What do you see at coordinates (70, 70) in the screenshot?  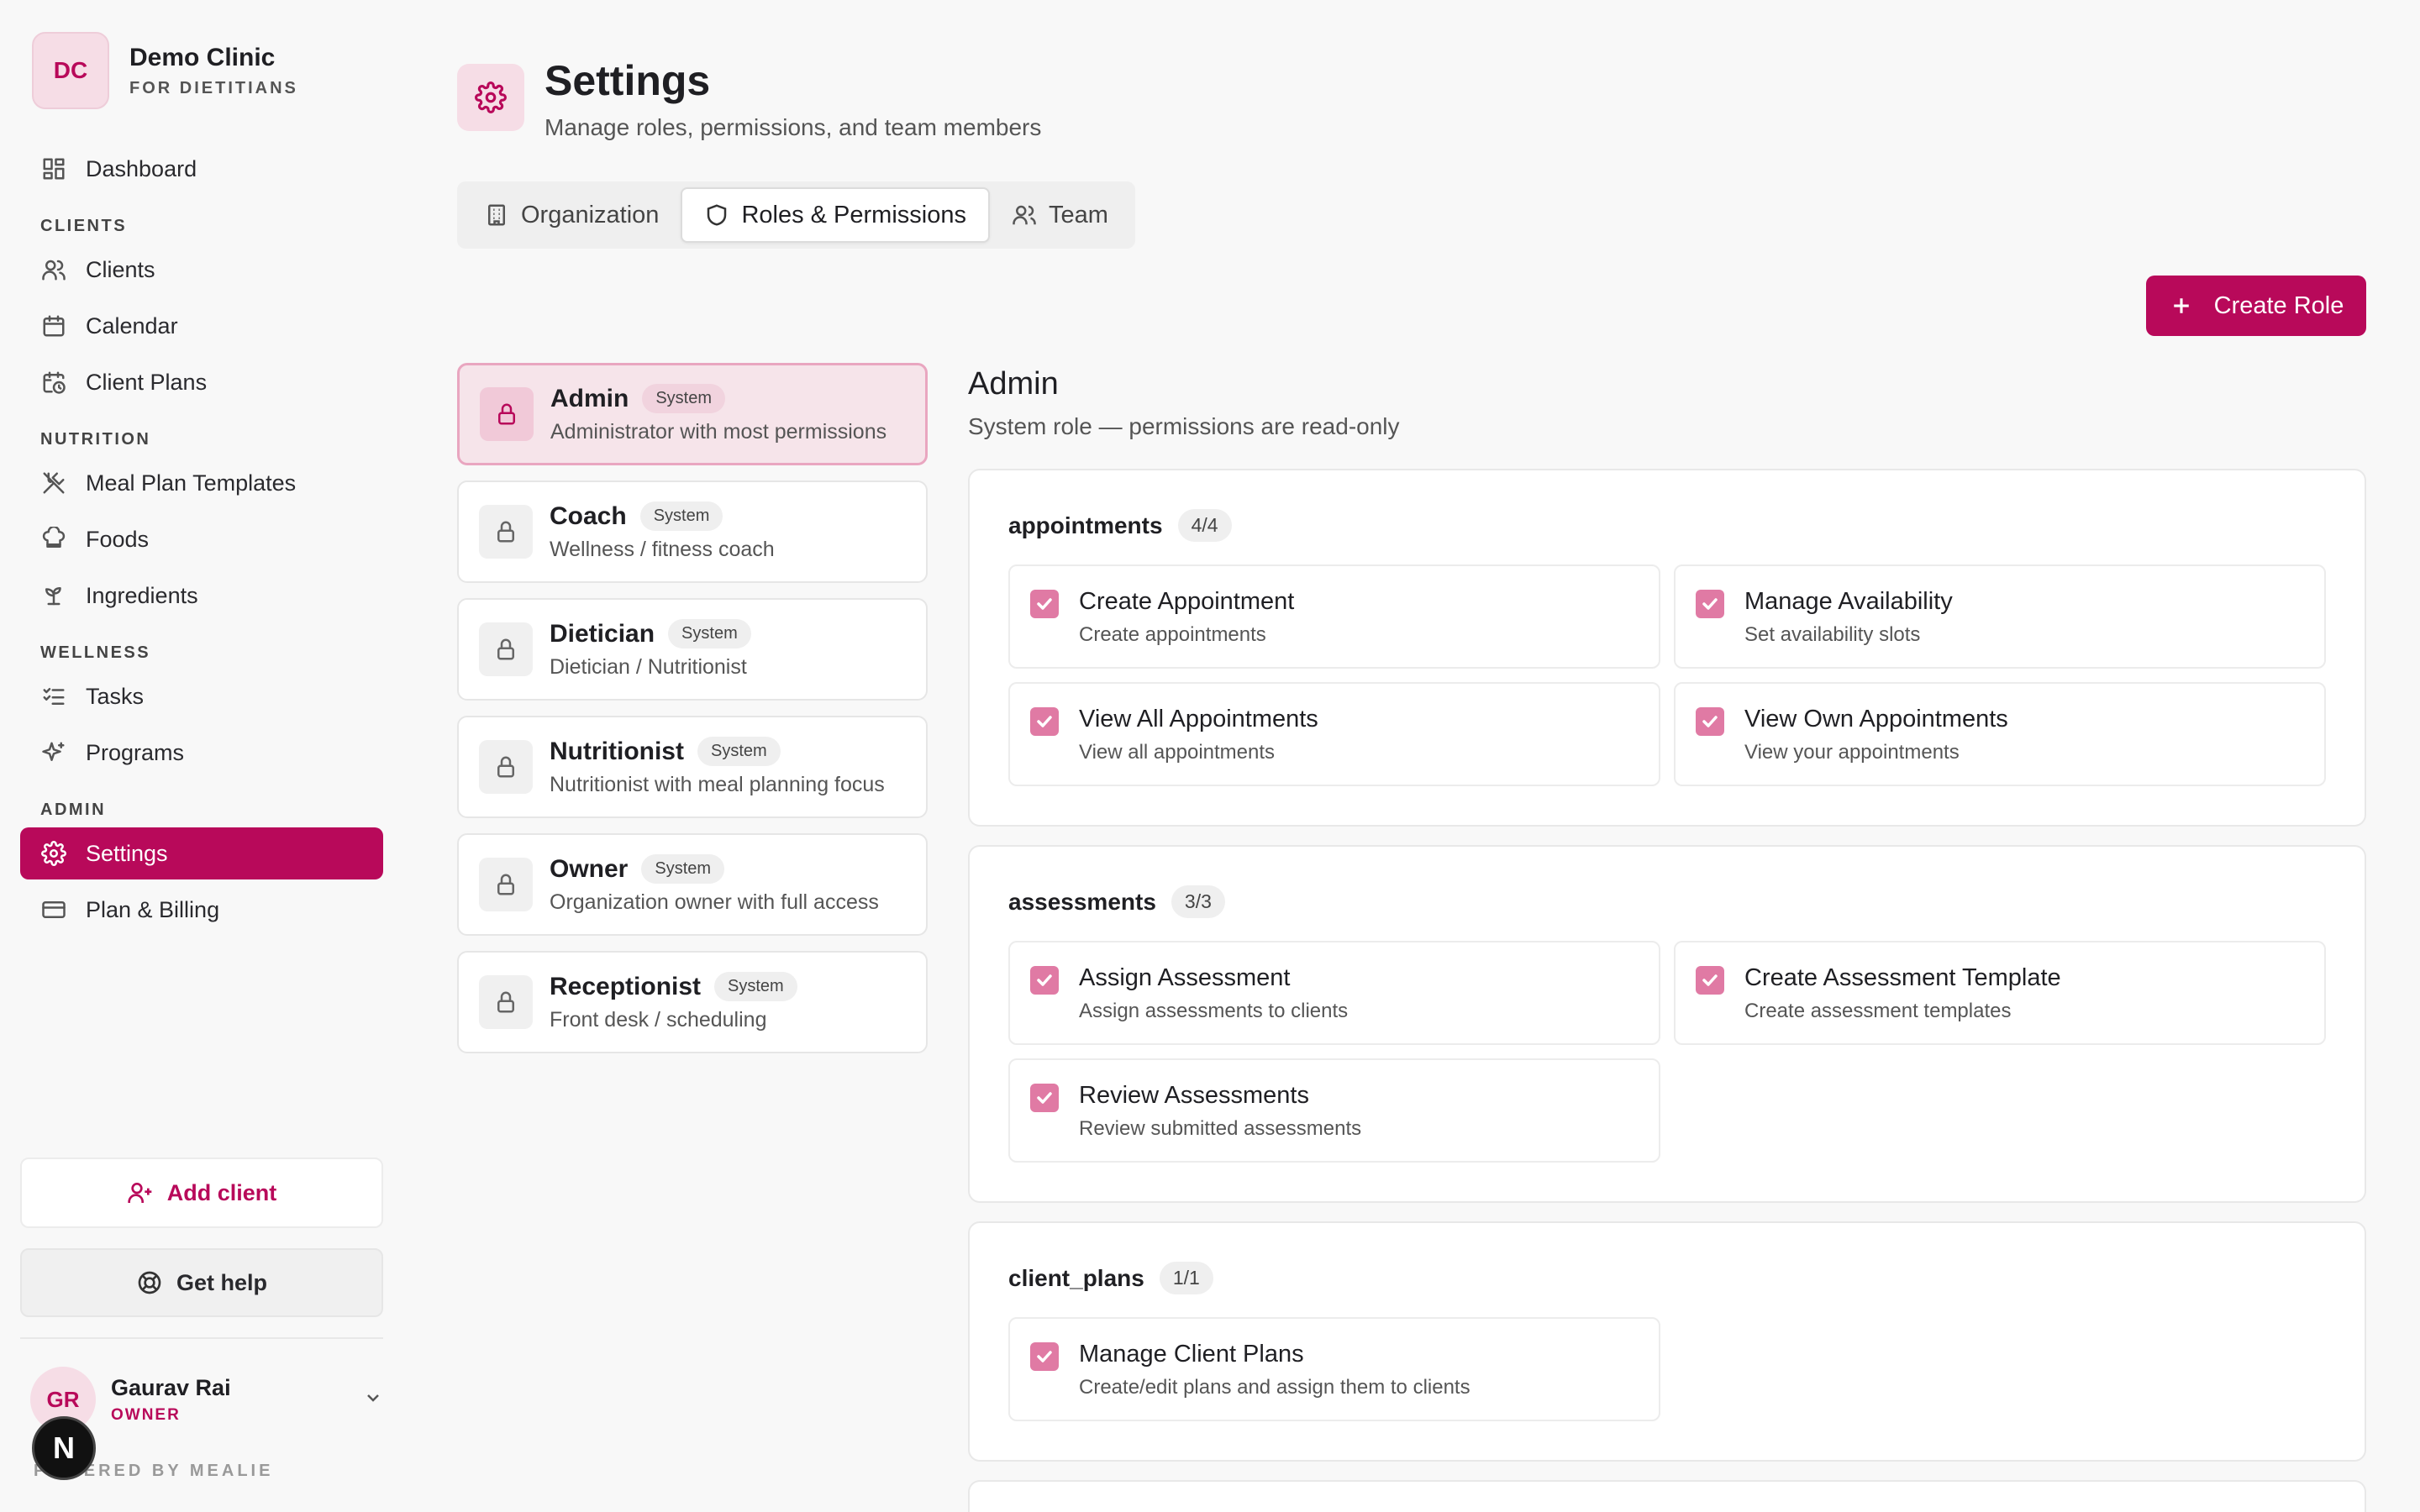 I see `brand-logo: DC` at bounding box center [70, 70].